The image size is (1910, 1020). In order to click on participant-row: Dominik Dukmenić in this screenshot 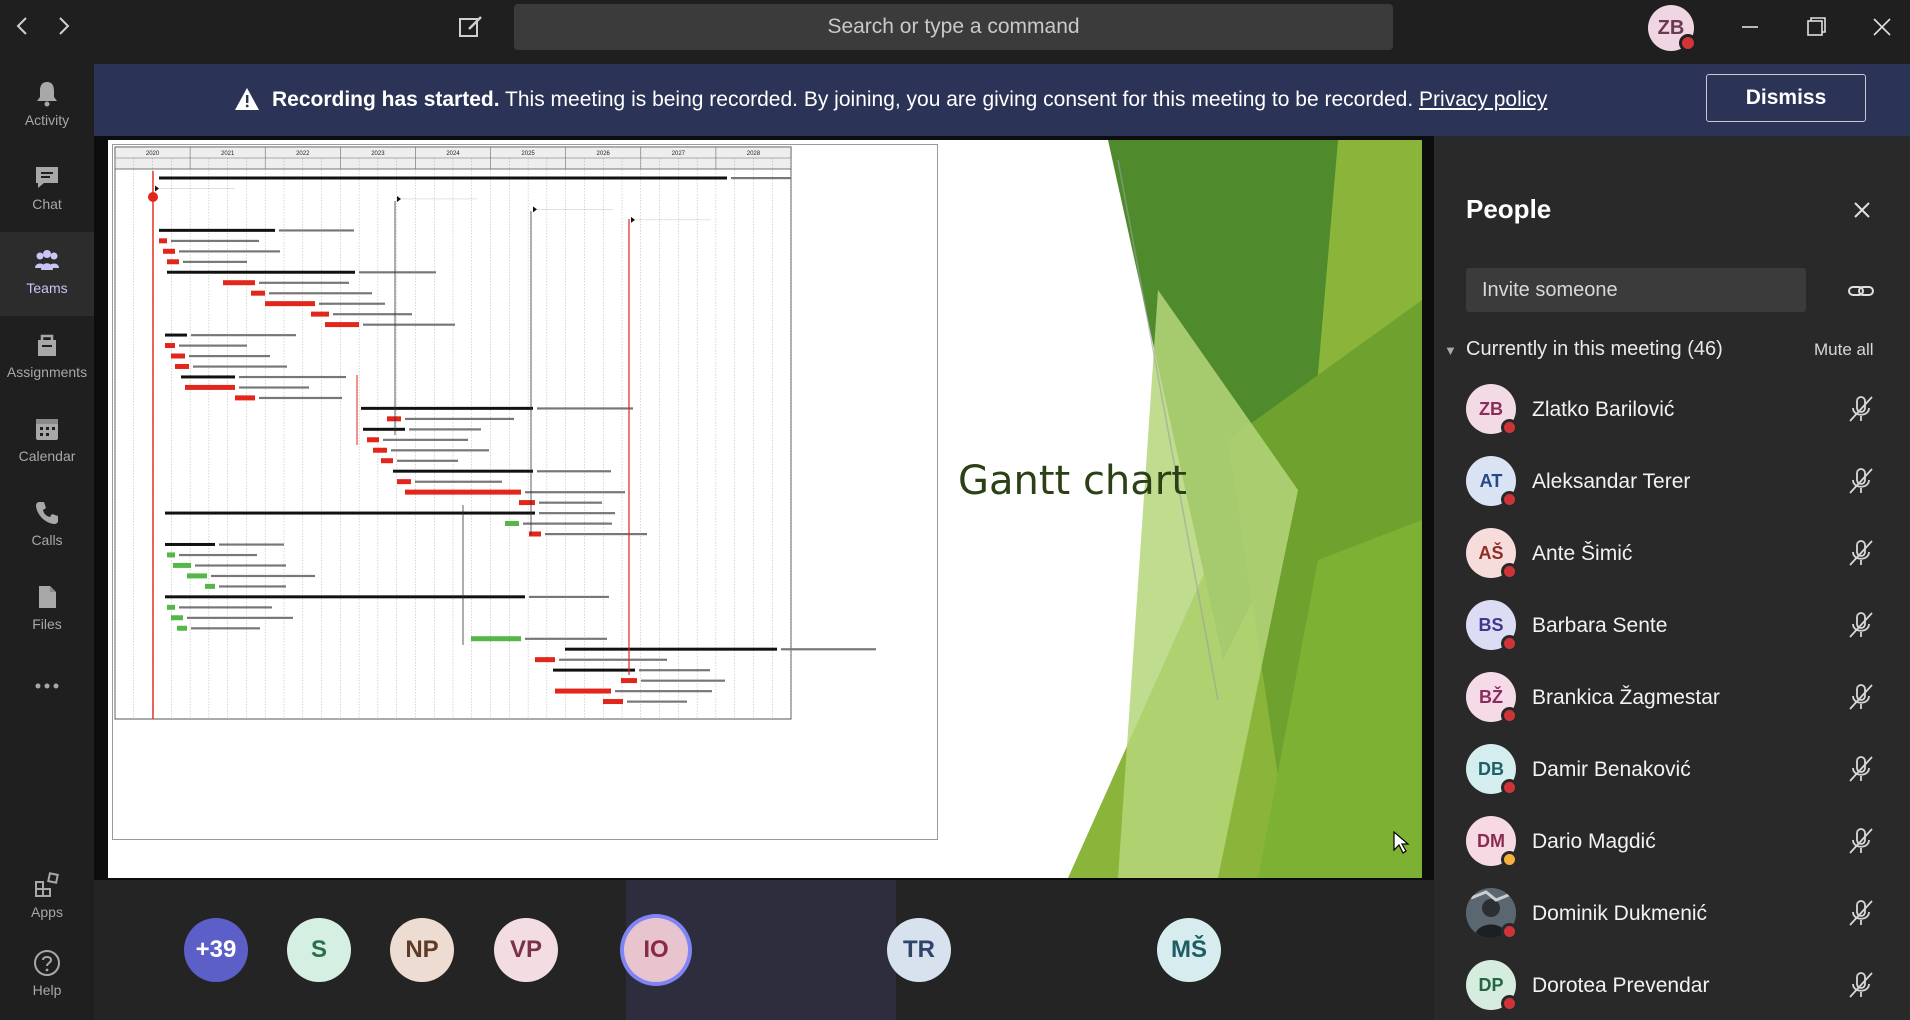, I will do `click(1672, 914)`.